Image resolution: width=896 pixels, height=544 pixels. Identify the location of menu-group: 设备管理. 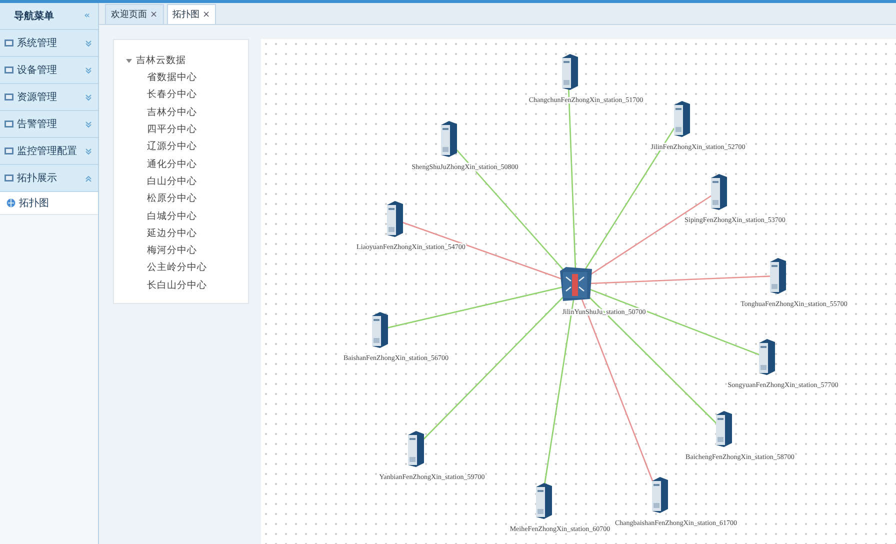
(49, 70).